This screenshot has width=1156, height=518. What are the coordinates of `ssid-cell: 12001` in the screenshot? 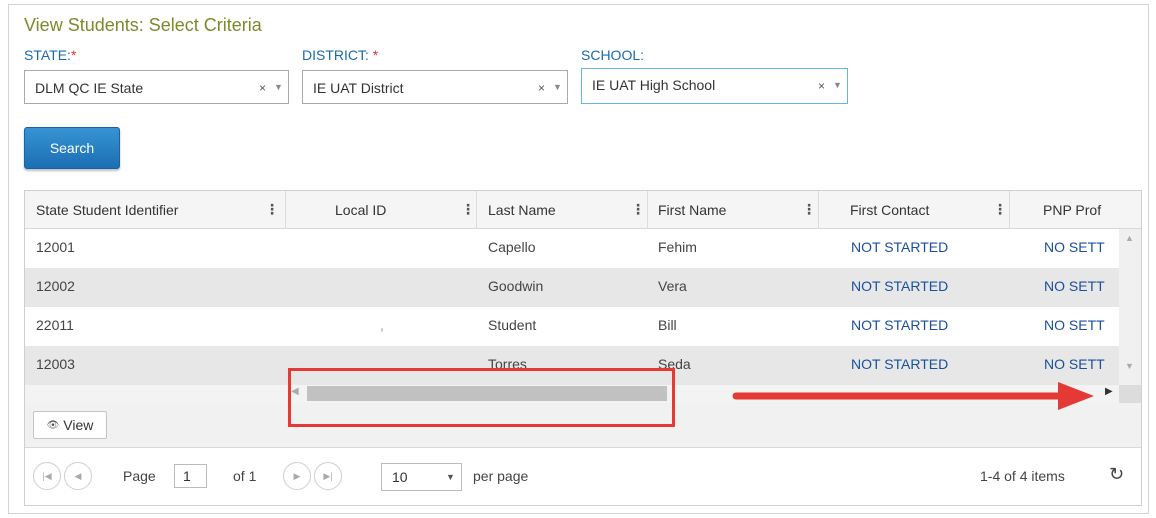 It's located at (55, 247).